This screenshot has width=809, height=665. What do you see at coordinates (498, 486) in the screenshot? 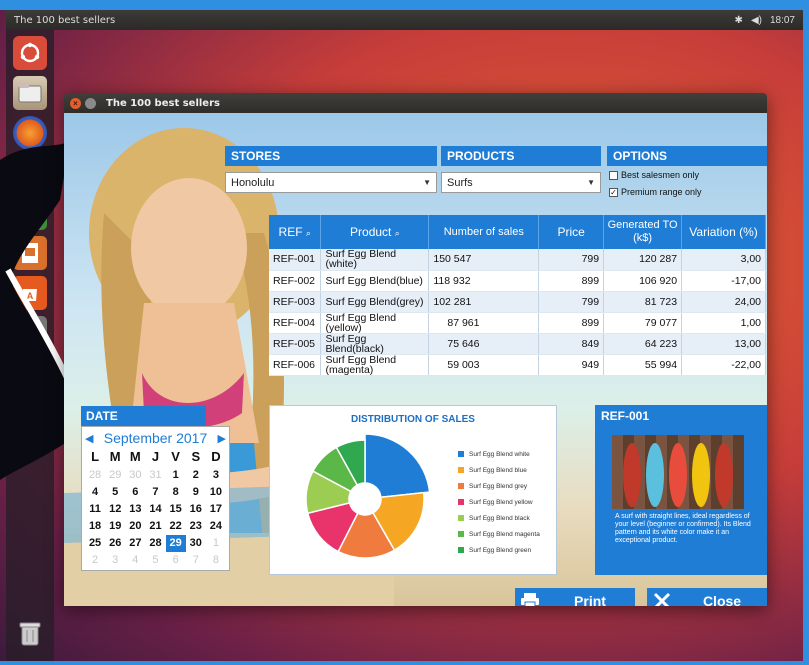
I see `legend-label: Surf Egg Blend grey` at bounding box center [498, 486].